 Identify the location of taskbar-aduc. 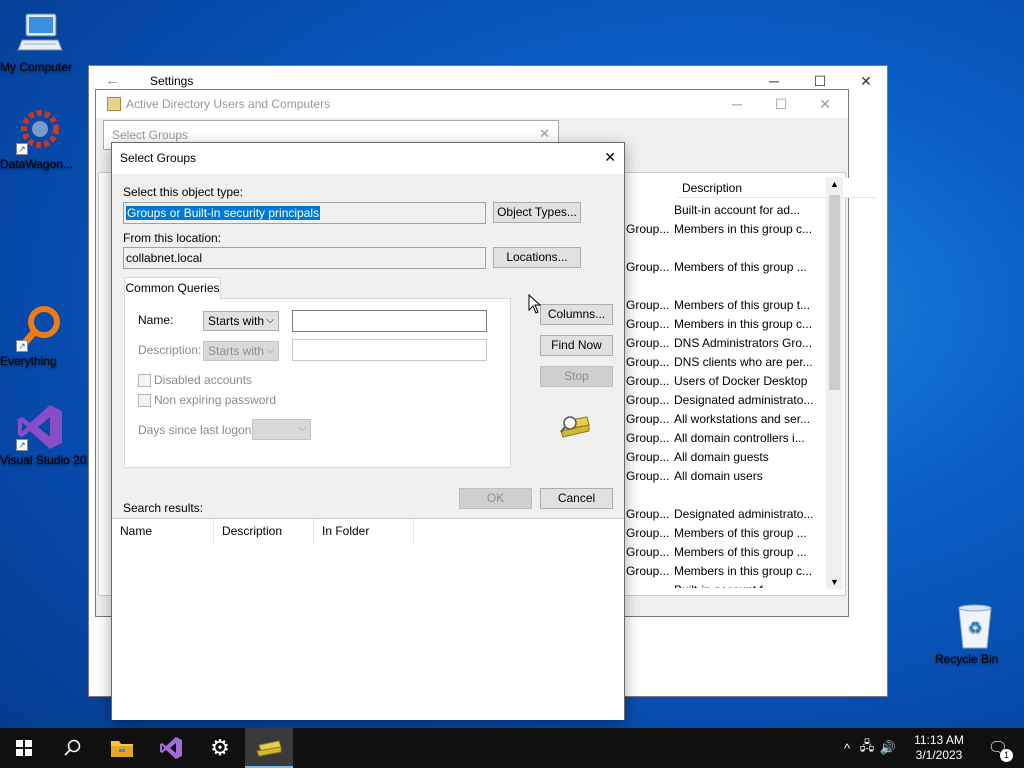
(269, 748).